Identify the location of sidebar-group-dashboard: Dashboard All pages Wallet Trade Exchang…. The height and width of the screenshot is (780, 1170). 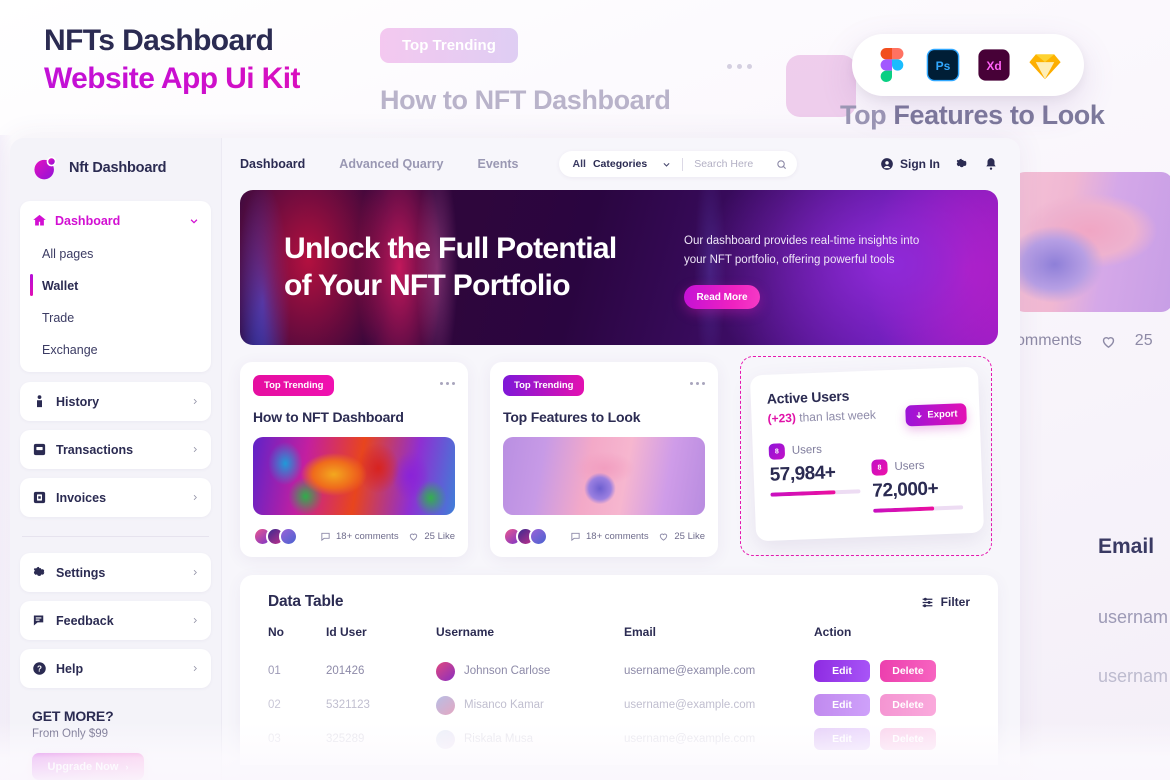
(115, 286).